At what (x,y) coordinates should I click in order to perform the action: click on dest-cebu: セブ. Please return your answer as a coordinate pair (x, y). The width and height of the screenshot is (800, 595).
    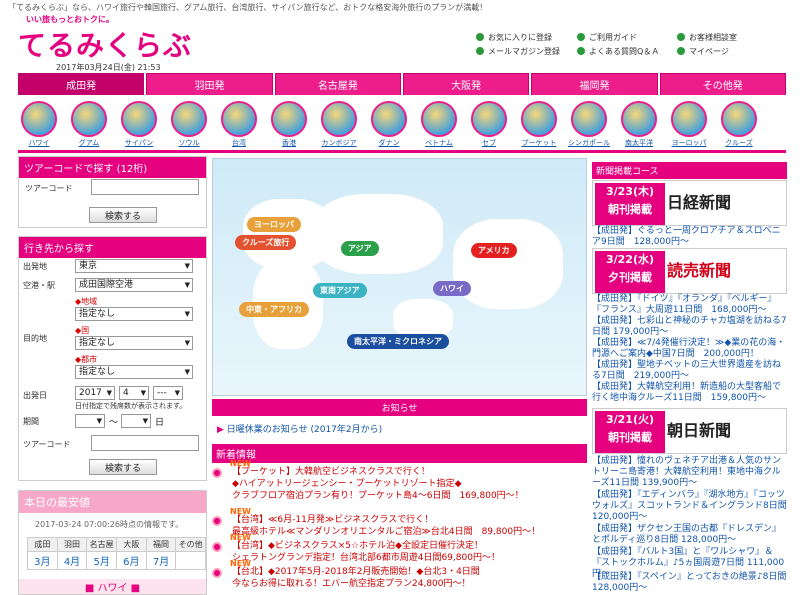
    Looking at the image, I should click on (489, 124).